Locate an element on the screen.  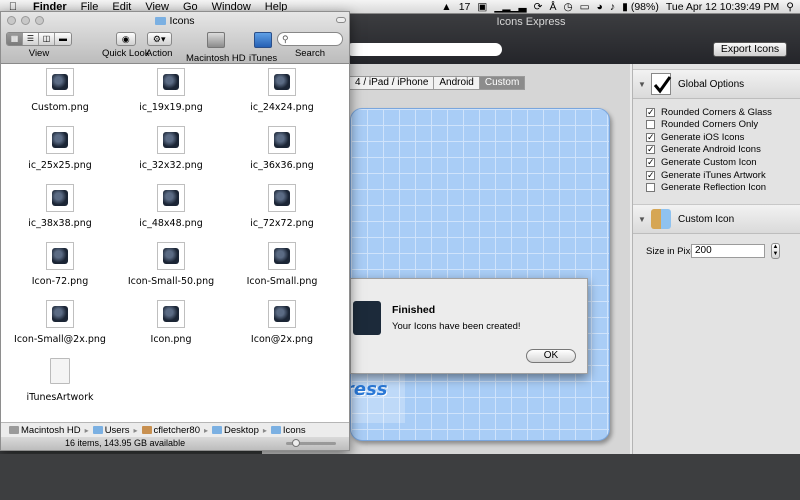
file-item: ic_72x72.png is located at coordinates (282, 206).